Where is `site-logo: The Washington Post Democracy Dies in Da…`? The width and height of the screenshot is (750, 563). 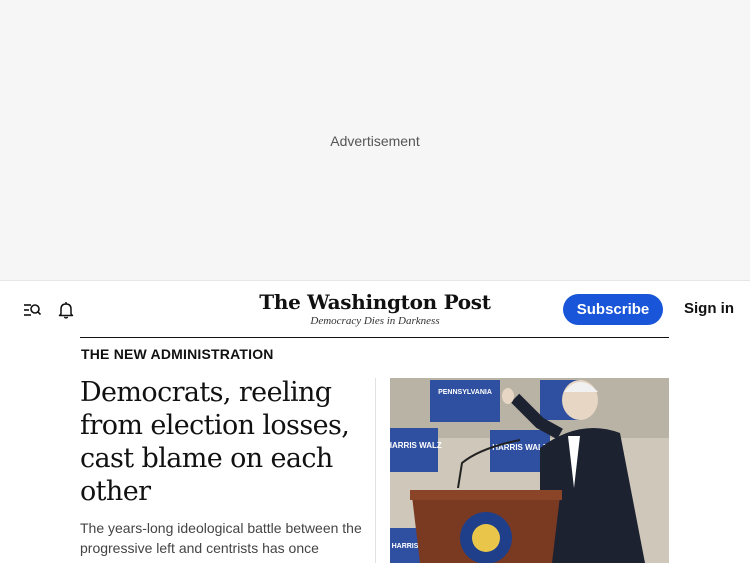 site-logo: The Washington Post Democracy Dies in Da… is located at coordinates (375, 307).